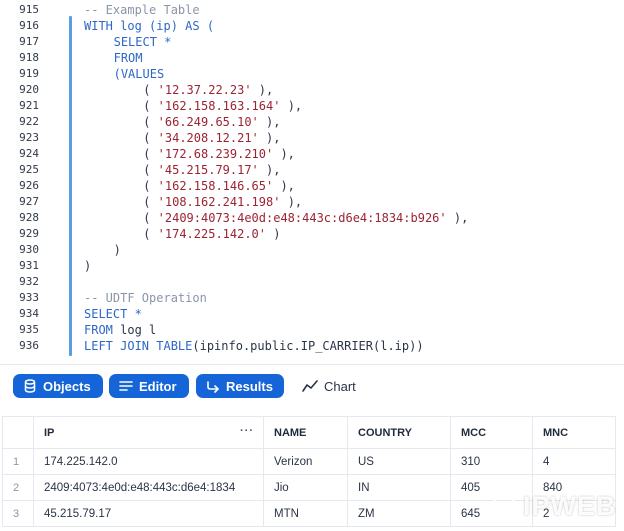 The image size is (624, 531). Describe the element at coordinates (312, 138) in the screenshot. I see `code-line: 923 ( '34.208.12.21' ),` at that location.